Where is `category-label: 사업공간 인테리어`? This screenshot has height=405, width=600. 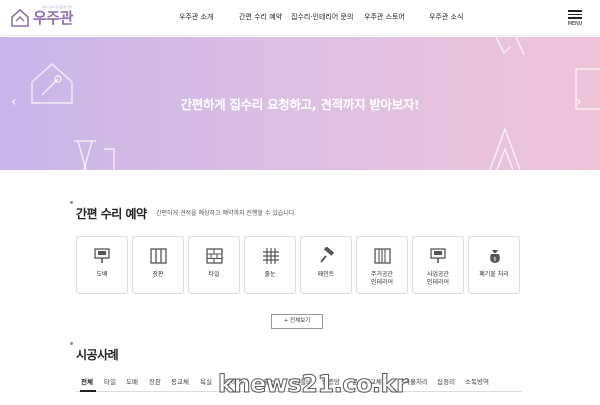 category-label: 사업공간 인테리어 is located at coordinates (438, 278).